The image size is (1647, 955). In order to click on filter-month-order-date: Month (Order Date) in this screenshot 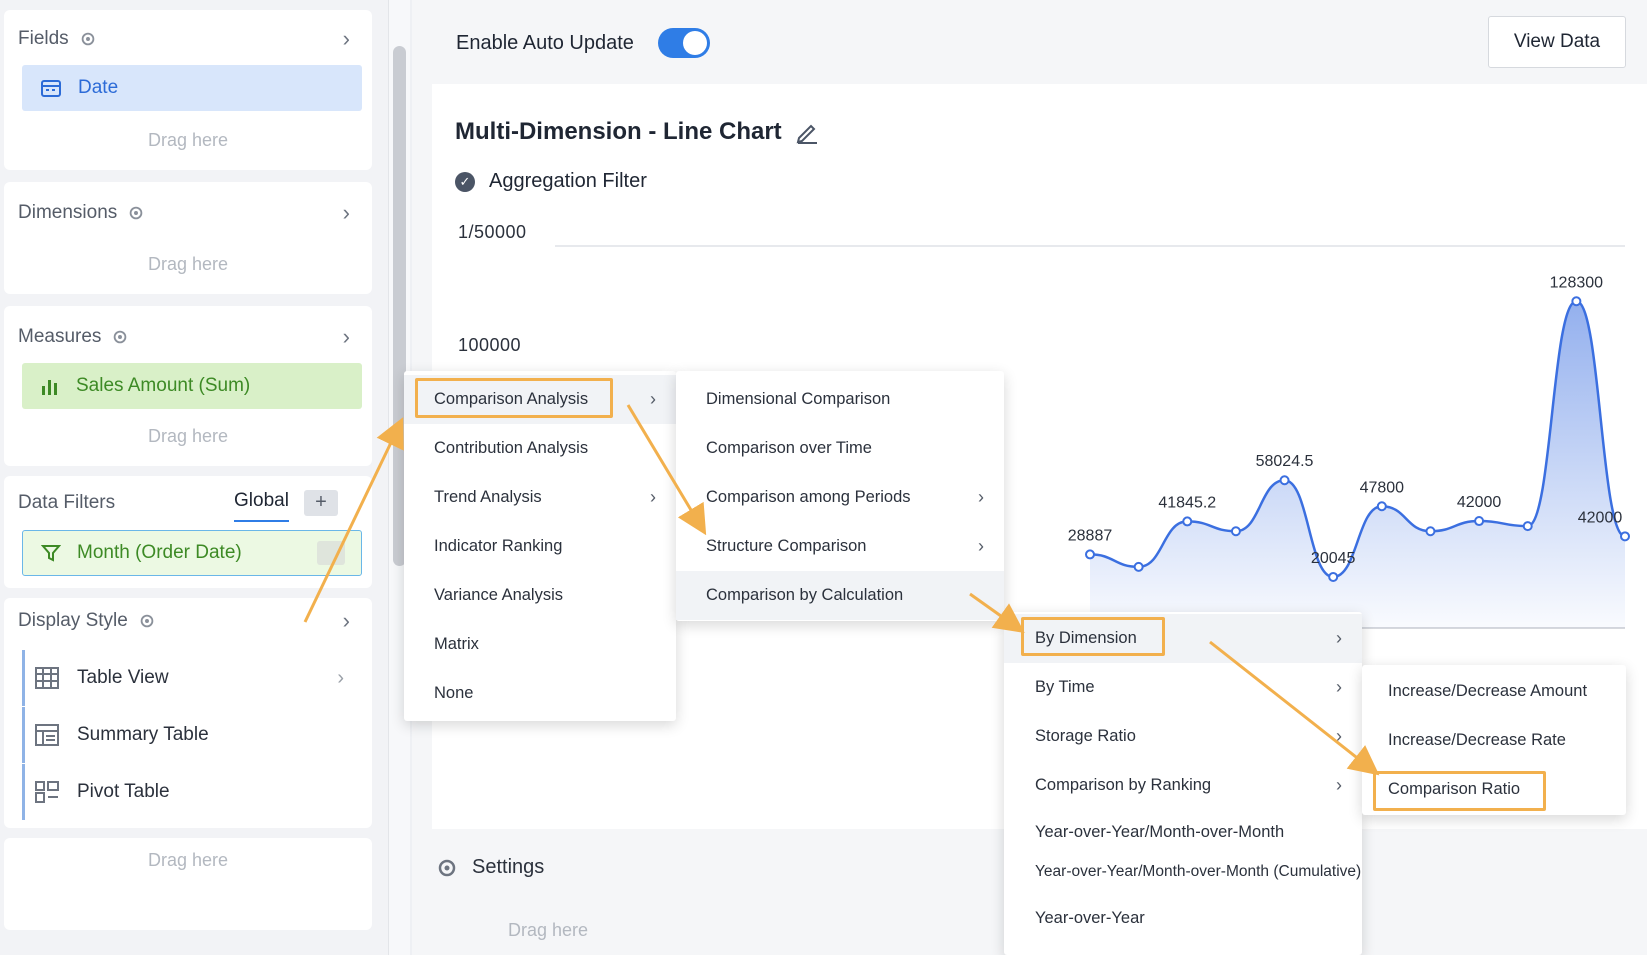, I will do `click(192, 553)`.